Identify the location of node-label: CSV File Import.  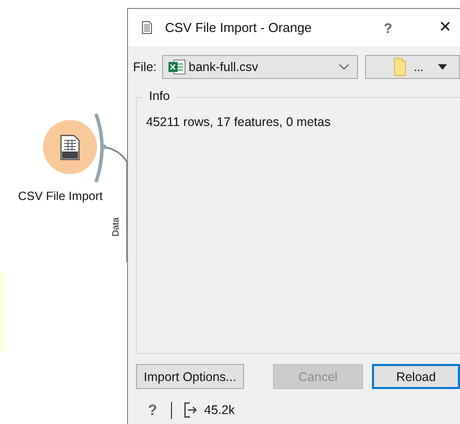
(60, 196).